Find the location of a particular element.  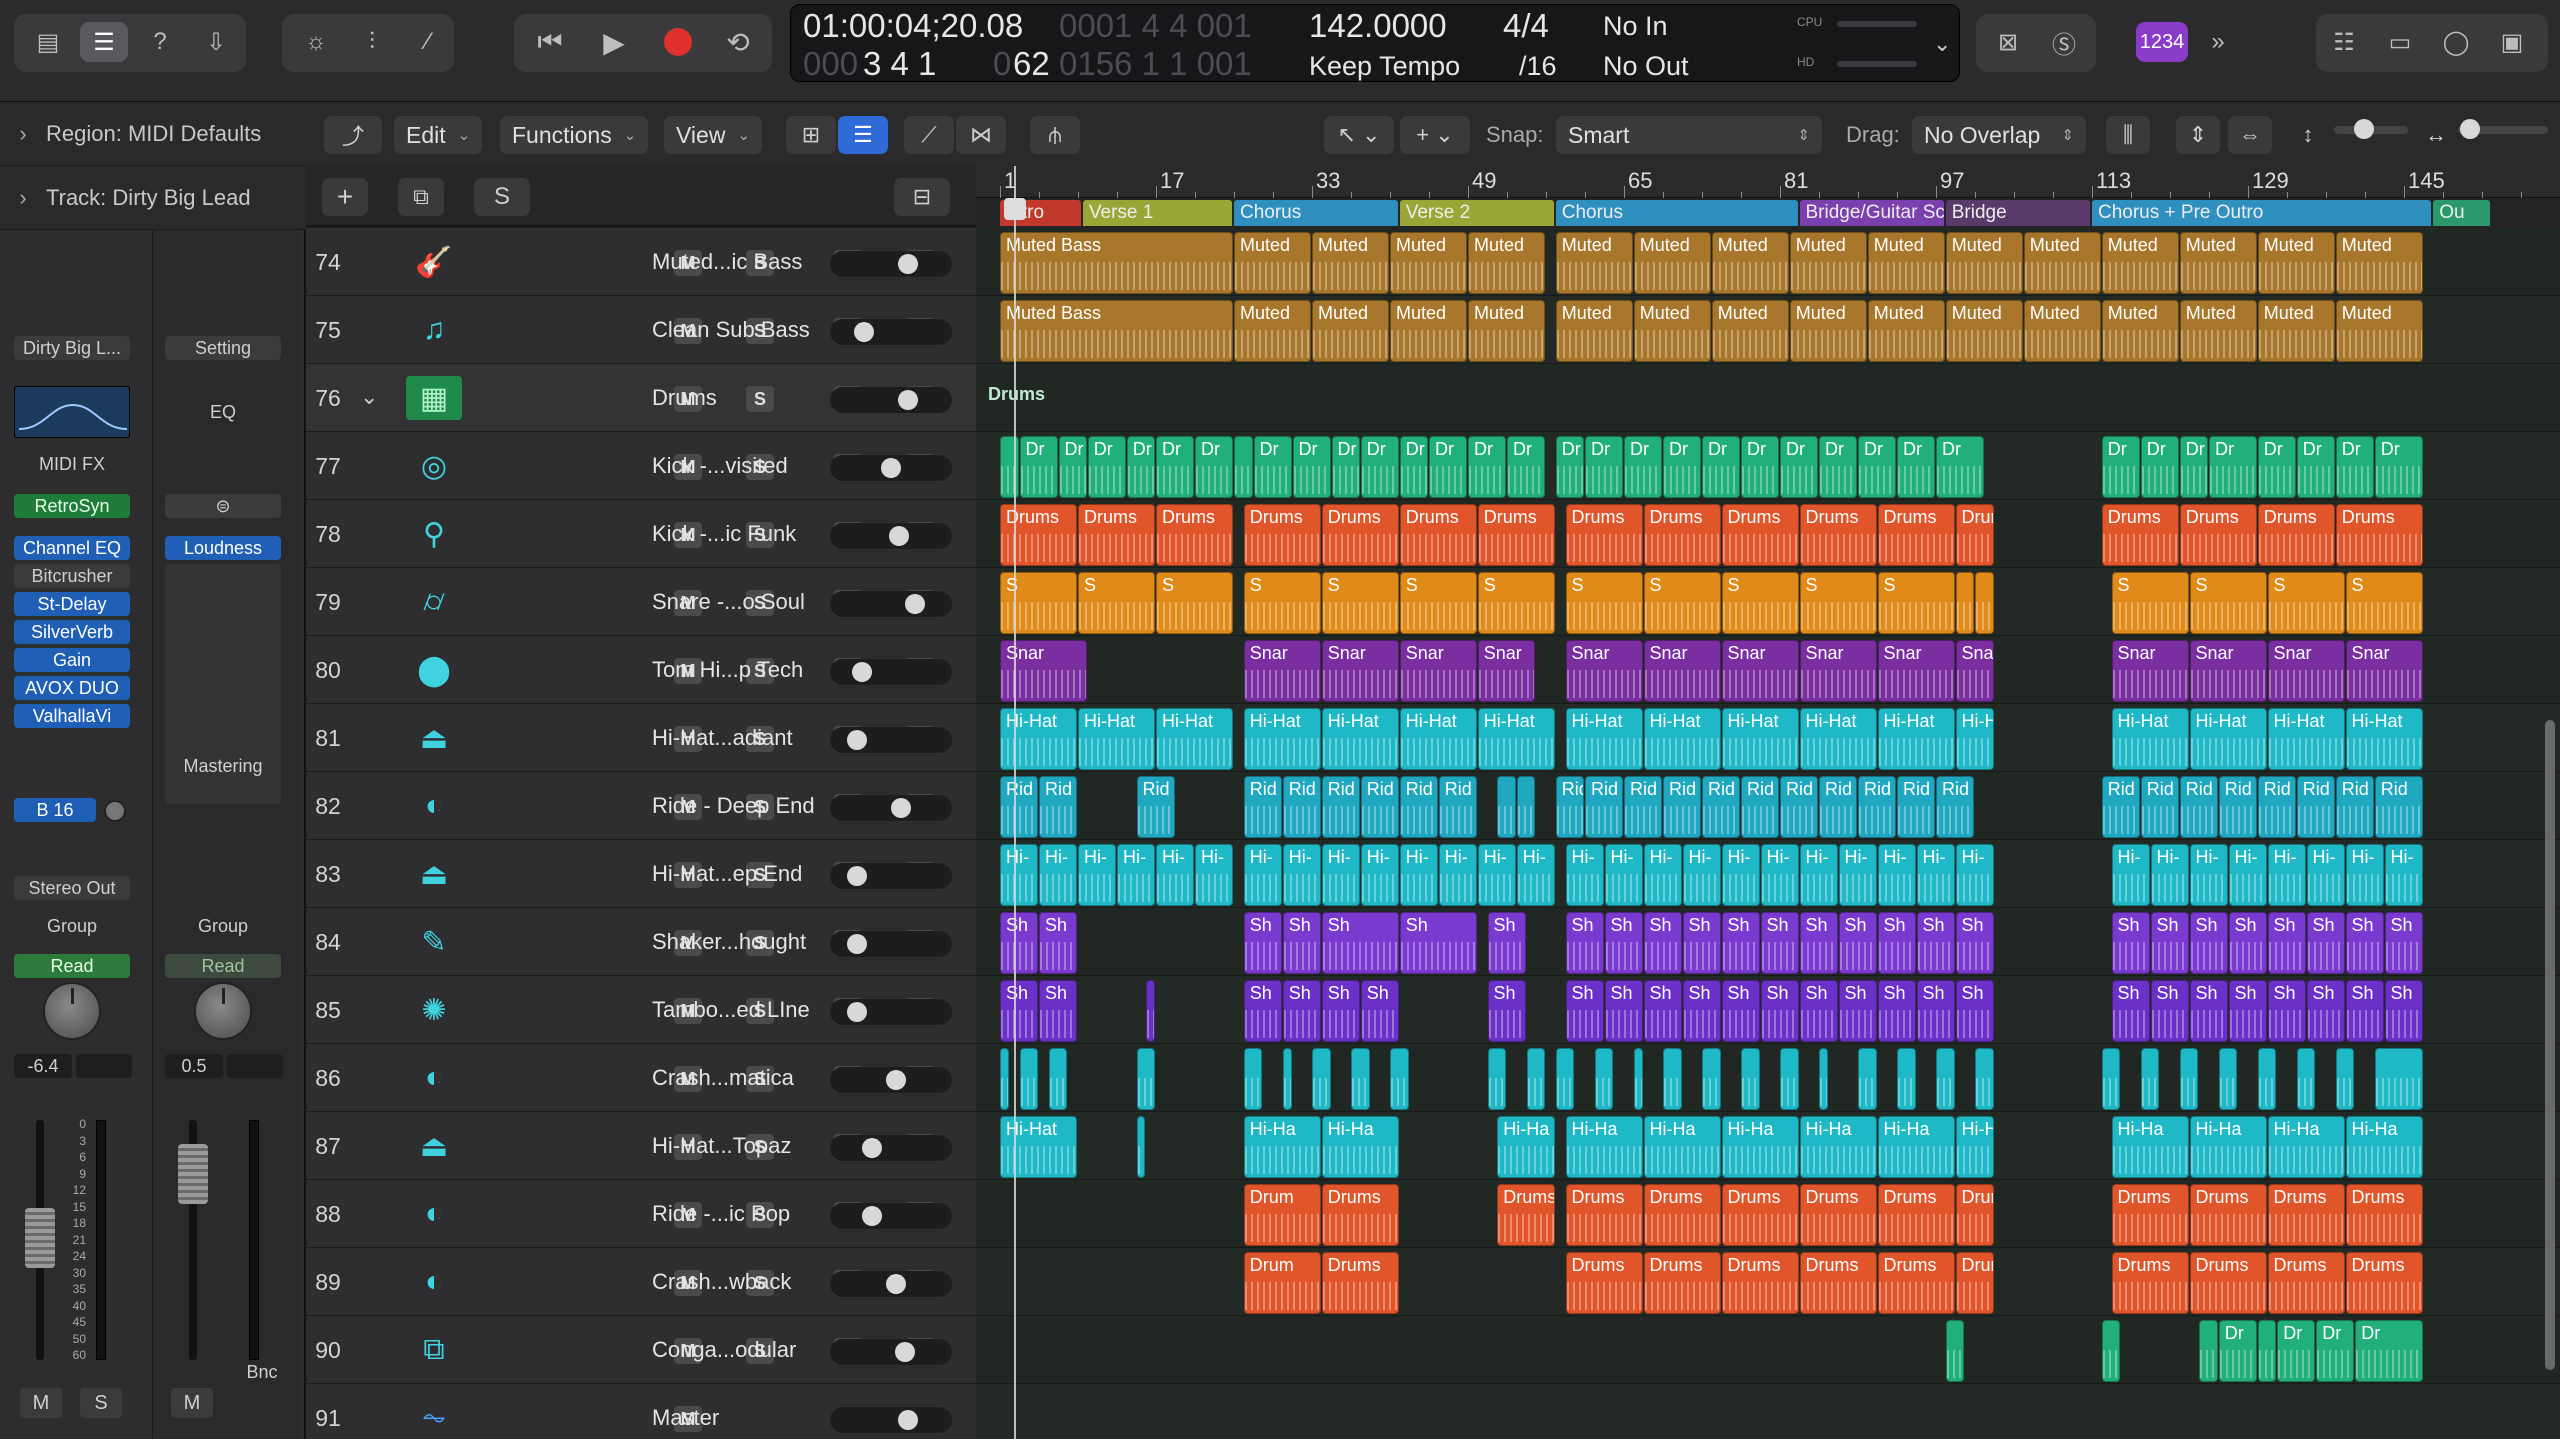

arrangement-marker: Verse 1 is located at coordinates (1157, 213).